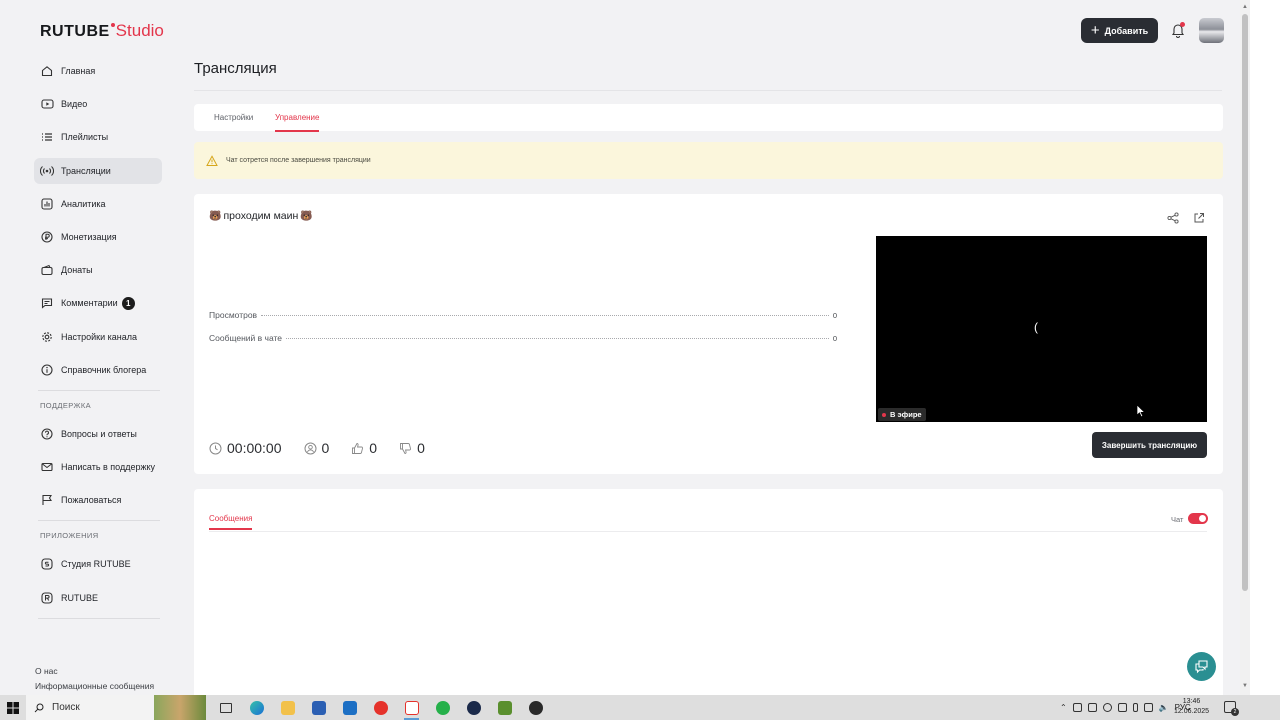  Describe the element at coordinates (66, 405) in the screenshot. I see `support-section-title: ПОДДЕРЖКА` at that location.